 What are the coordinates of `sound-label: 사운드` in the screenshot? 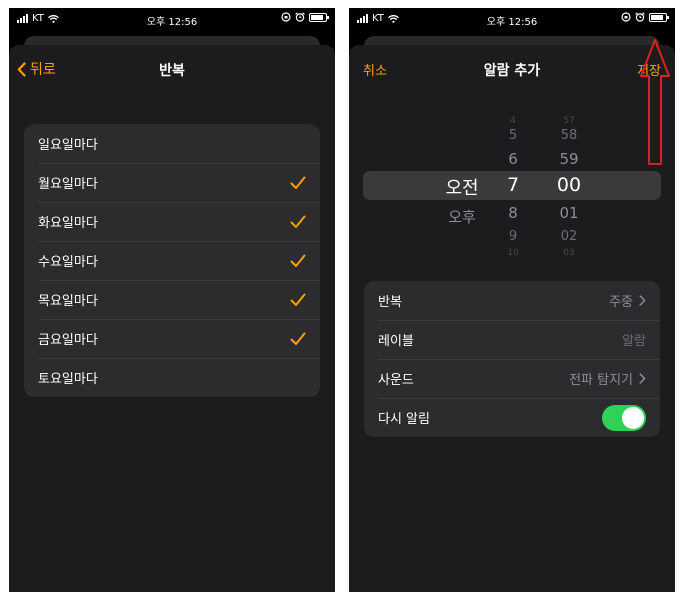 It's located at (396, 380).